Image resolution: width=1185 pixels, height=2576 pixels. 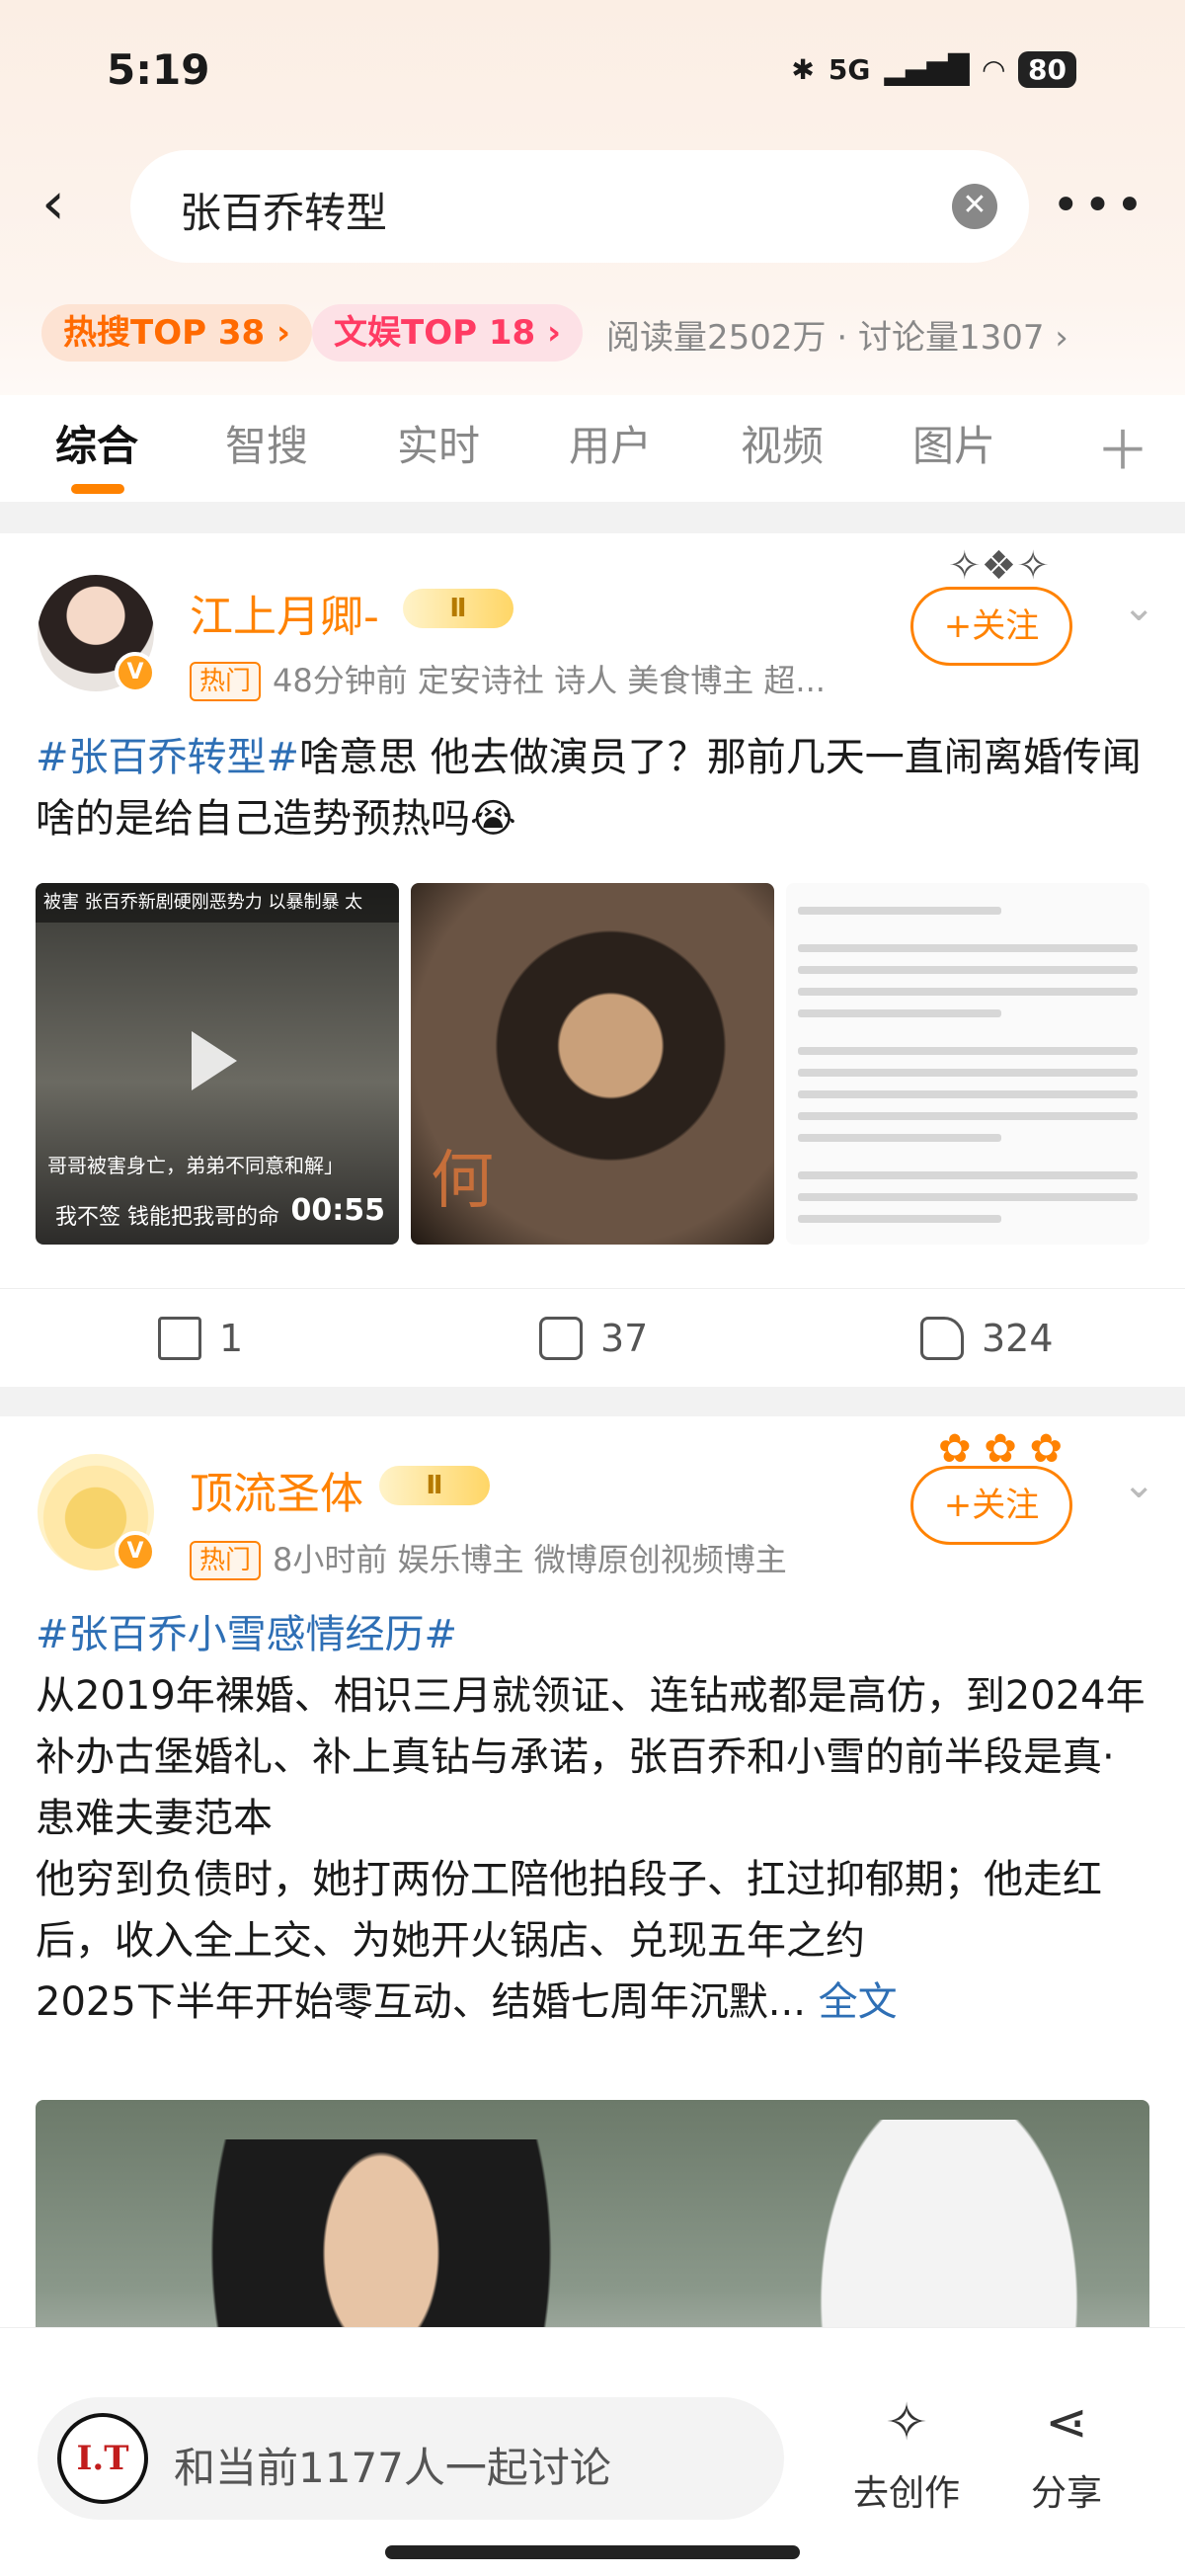 I want to click on video-subtitle-2: 我不签 钱能把我哥的命, so click(x=167, y=1217).